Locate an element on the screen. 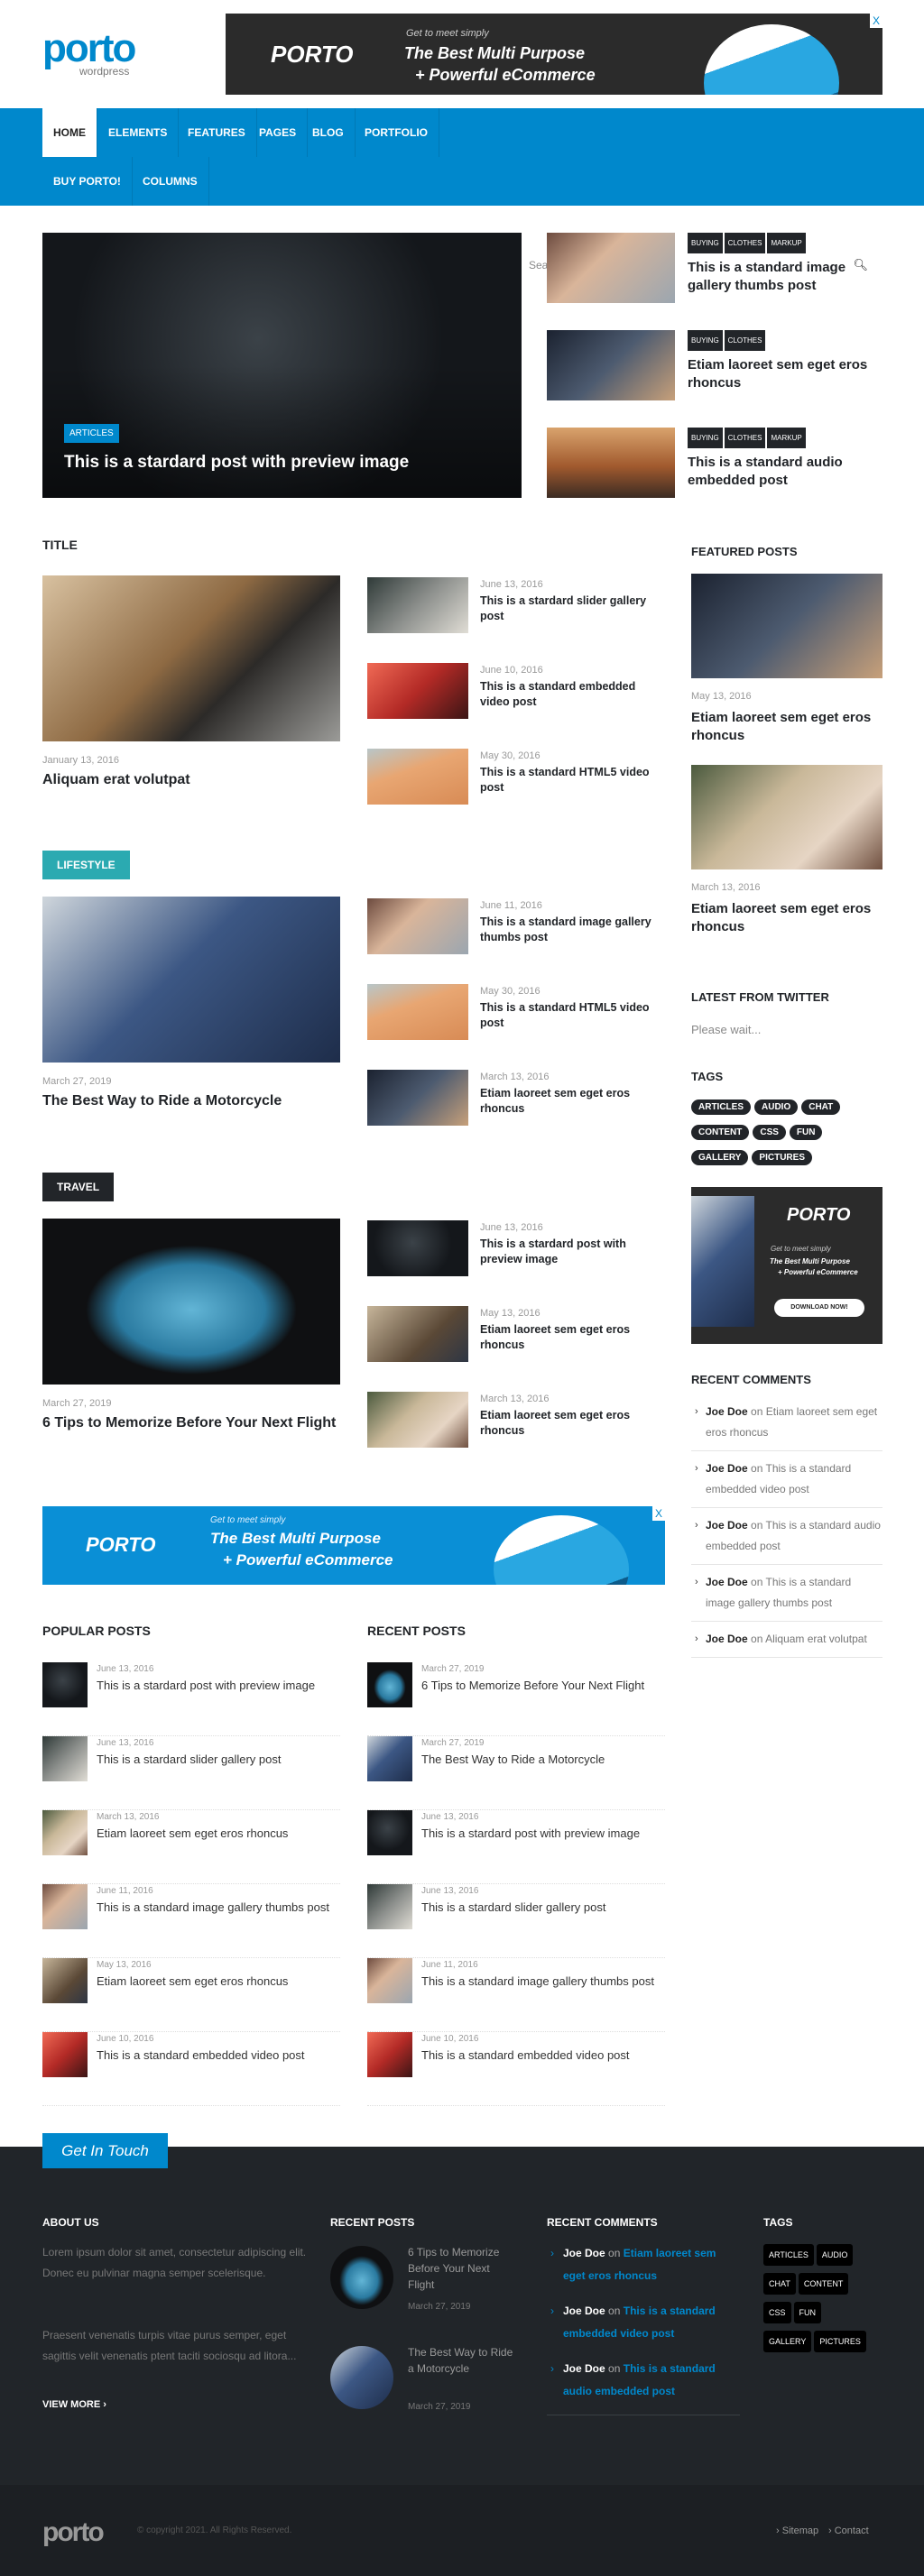 Image resolution: width=924 pixels, height=2576 pixels. comment-item: › Joe Doe on Aliquam erat volutpat is located at coordinates (786, 1640).